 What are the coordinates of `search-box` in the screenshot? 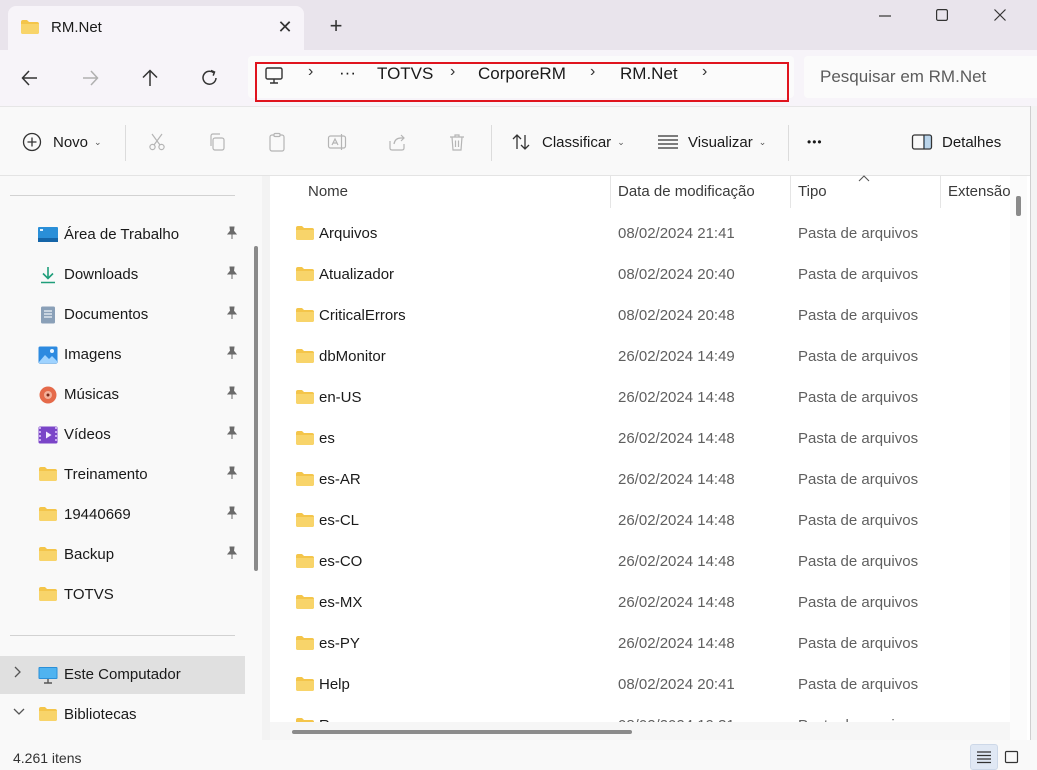 It's located at (920, 77).